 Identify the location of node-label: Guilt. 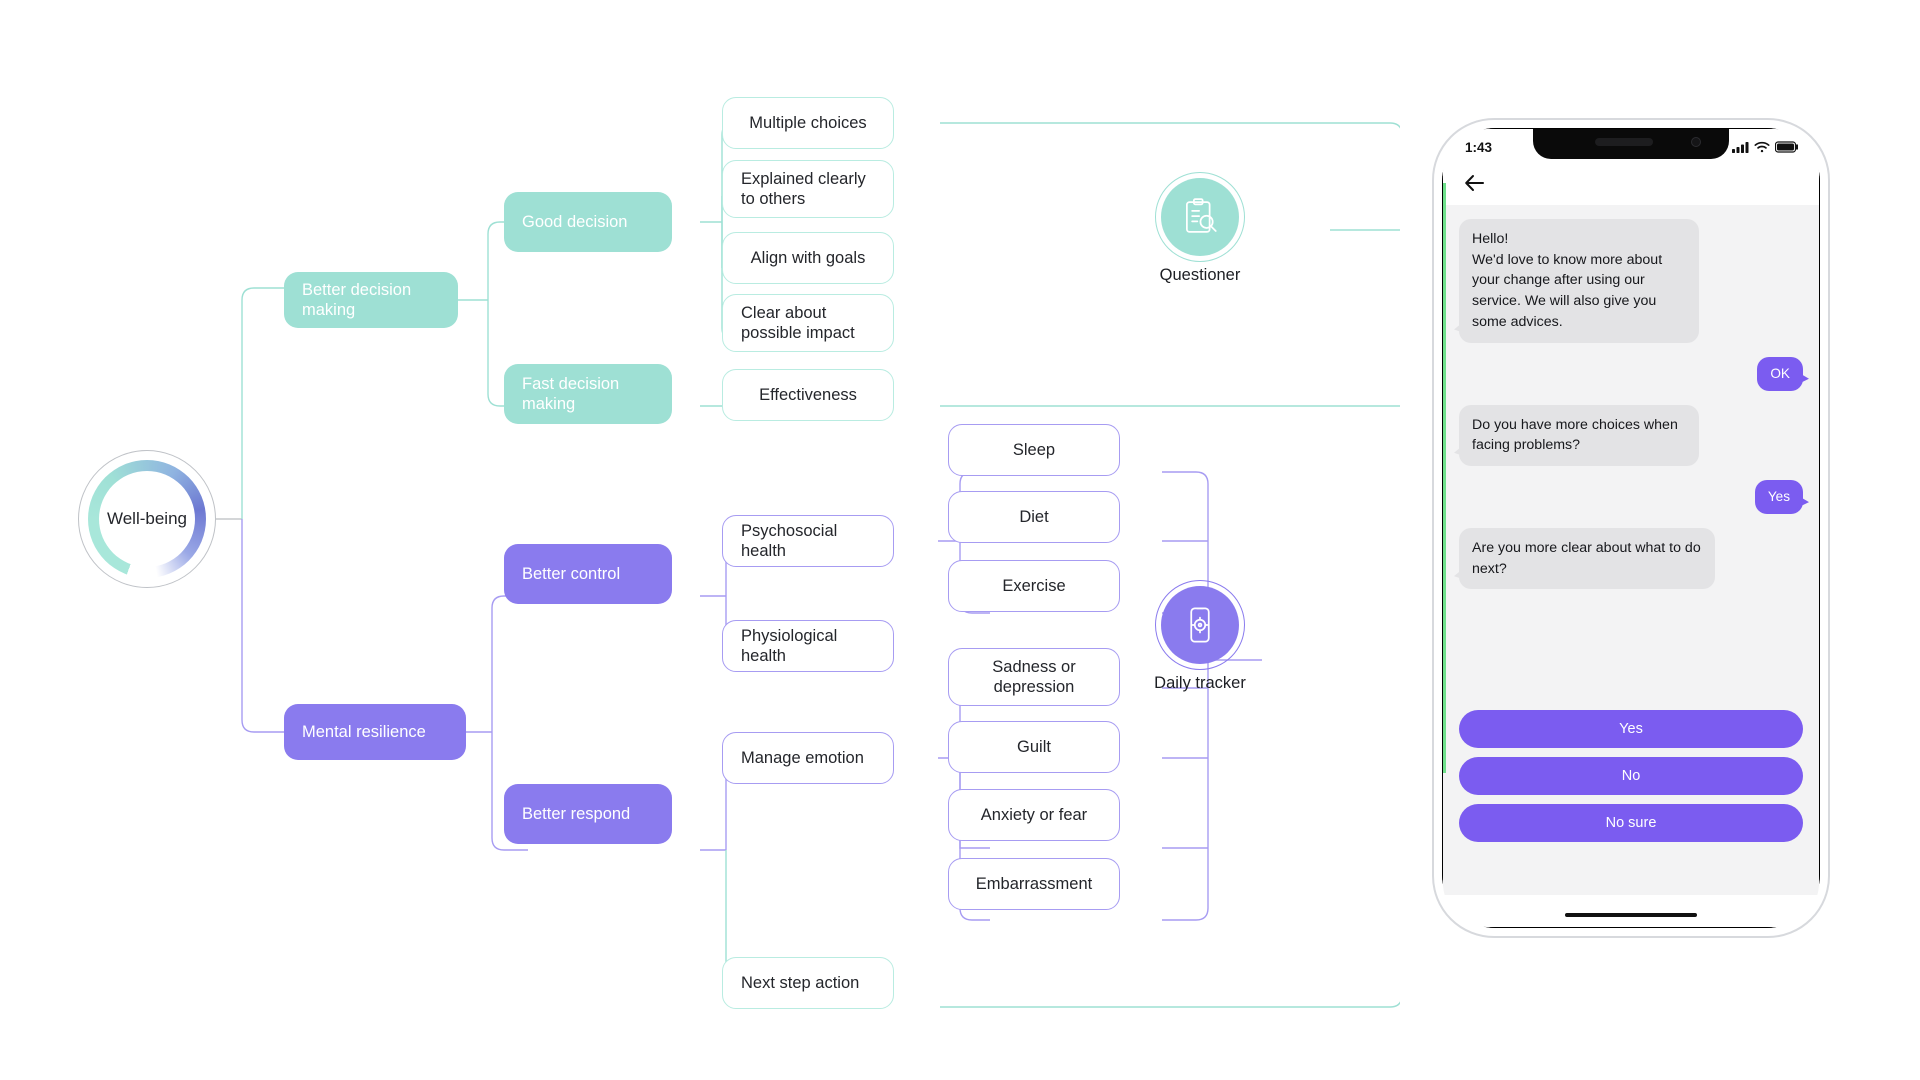
(1034, 746).